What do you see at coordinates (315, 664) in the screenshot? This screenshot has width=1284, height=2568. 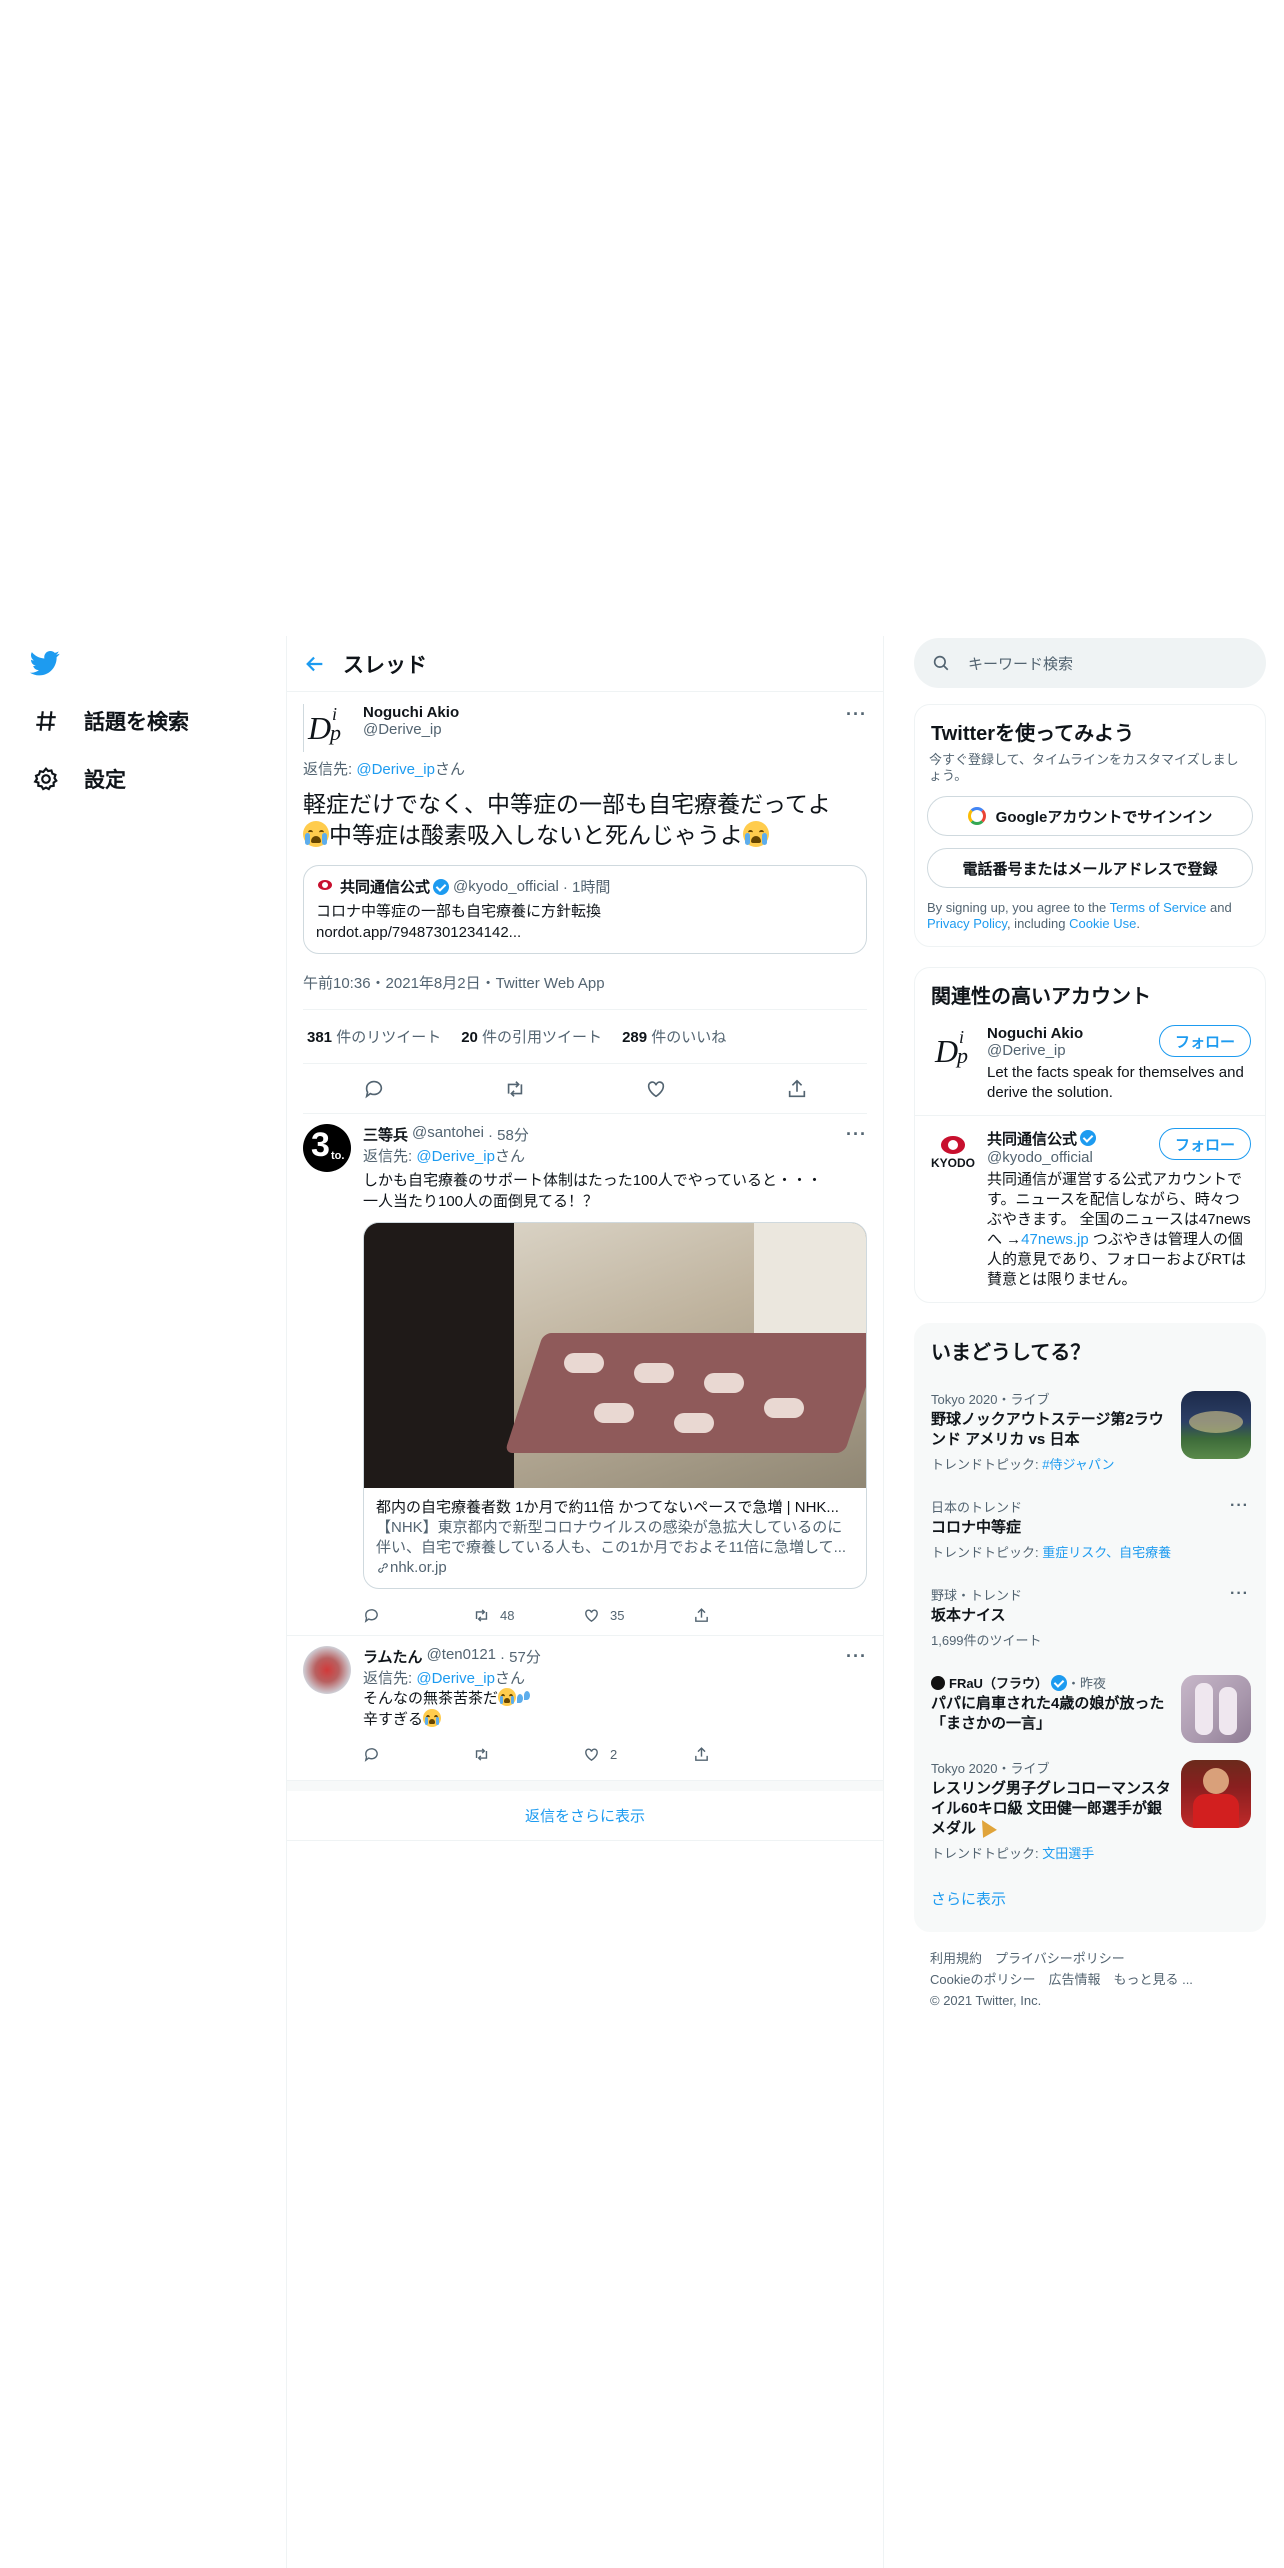 I see `back-button` at bounding box center [315, 664].